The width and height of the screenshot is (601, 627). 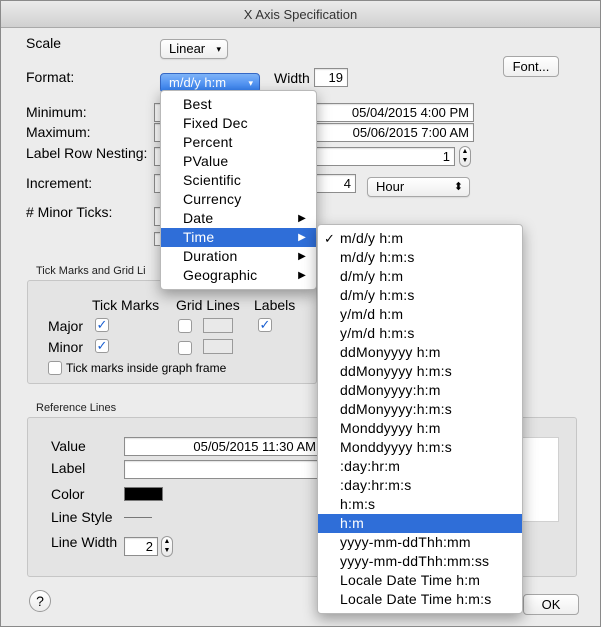 I want to click on time-format-item: ddMonyyyy:h:m:s, so click(x=420, y=409).